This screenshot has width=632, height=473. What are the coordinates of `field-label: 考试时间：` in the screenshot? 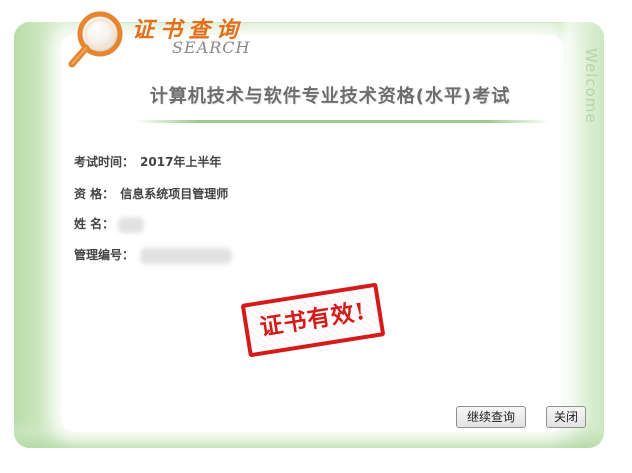 It's located at (104, 162).